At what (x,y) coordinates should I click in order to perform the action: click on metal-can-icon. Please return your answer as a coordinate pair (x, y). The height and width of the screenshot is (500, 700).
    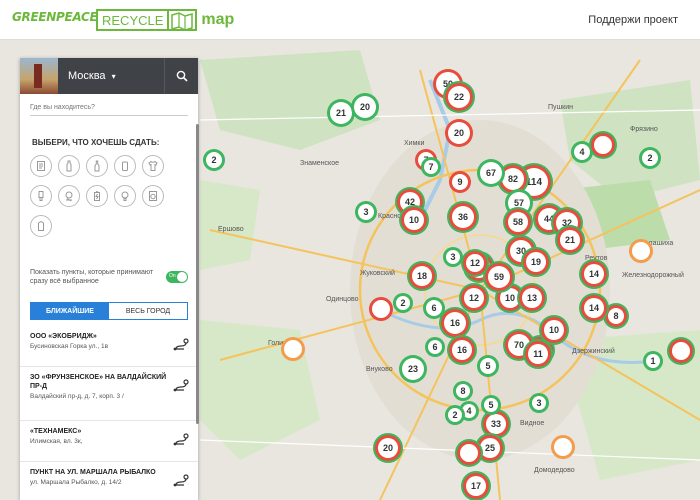
    Looking at the image, I should click on (125, 166).